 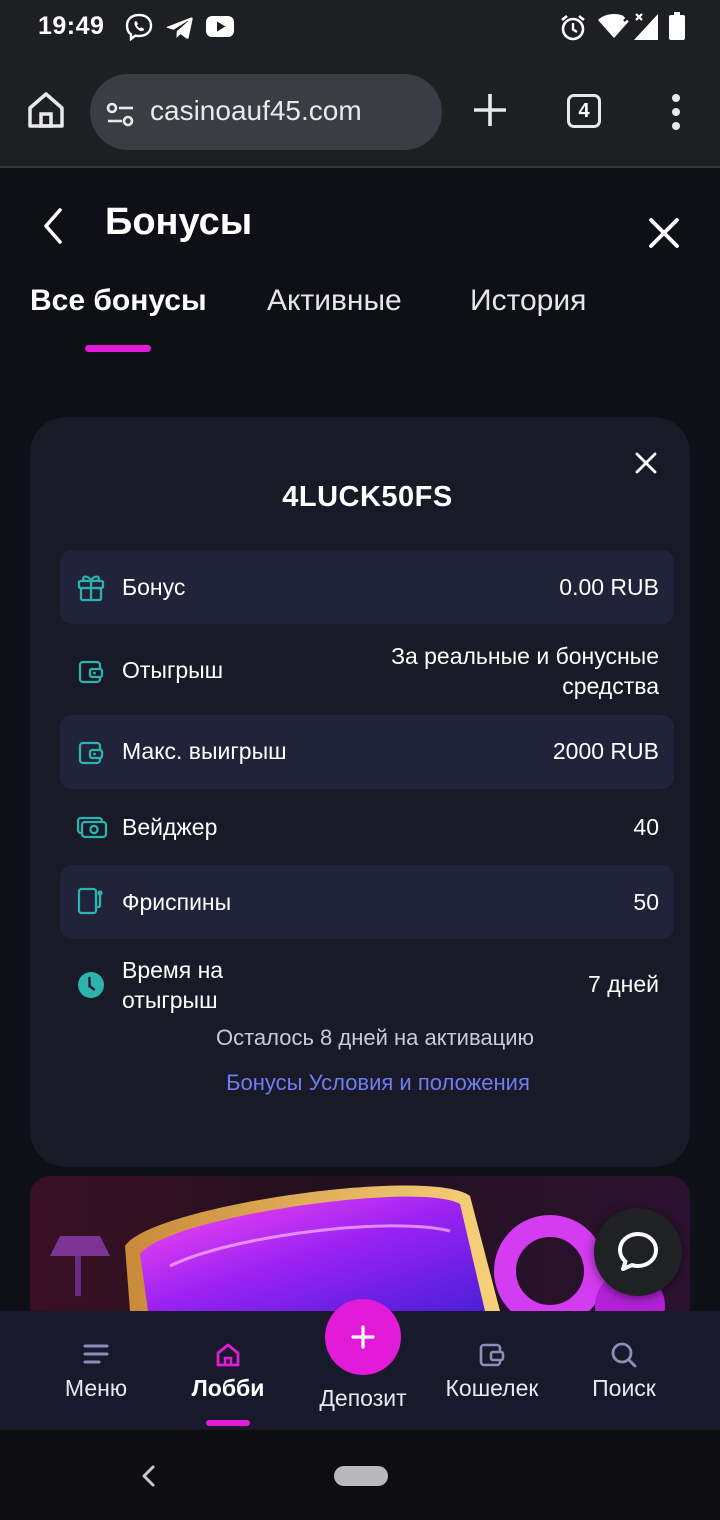 I want to click on free-spins-row: Фриспины 50, so click(x=367, y=902).